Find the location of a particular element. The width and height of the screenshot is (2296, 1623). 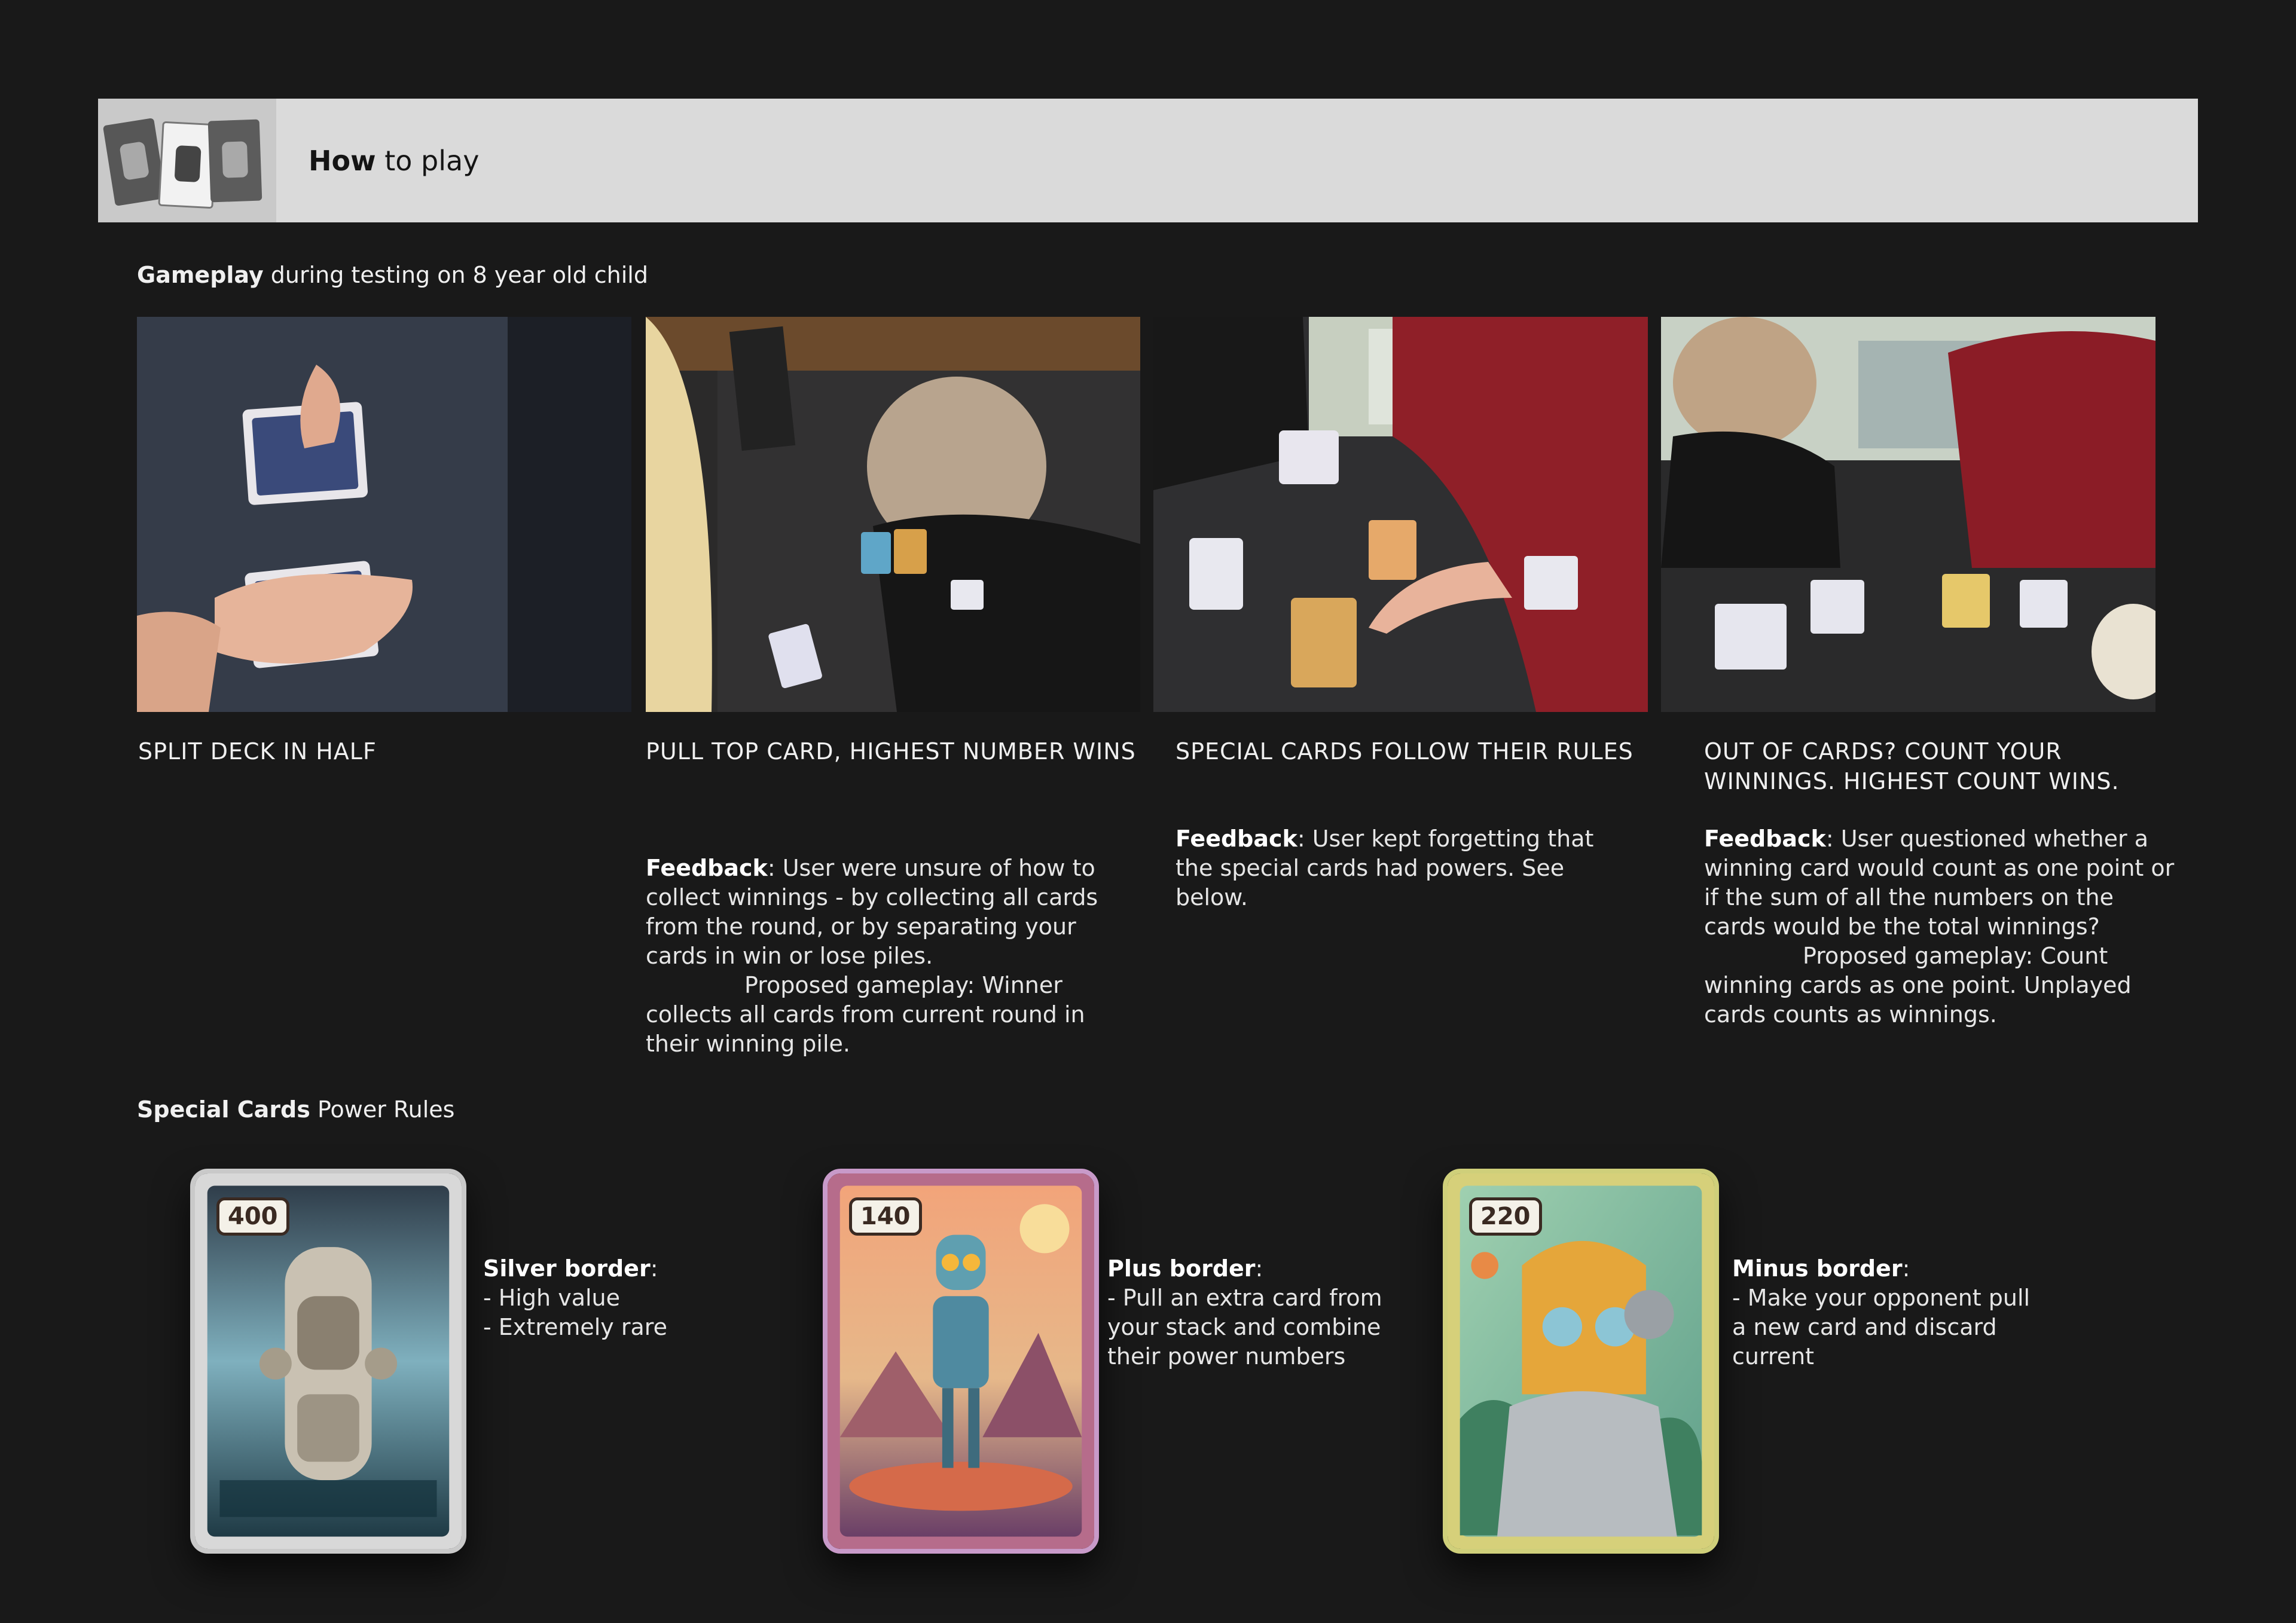

step-title: PULL TOP CARD, HIGHEST NUMBER WINS is located at coordinates (891, 752).